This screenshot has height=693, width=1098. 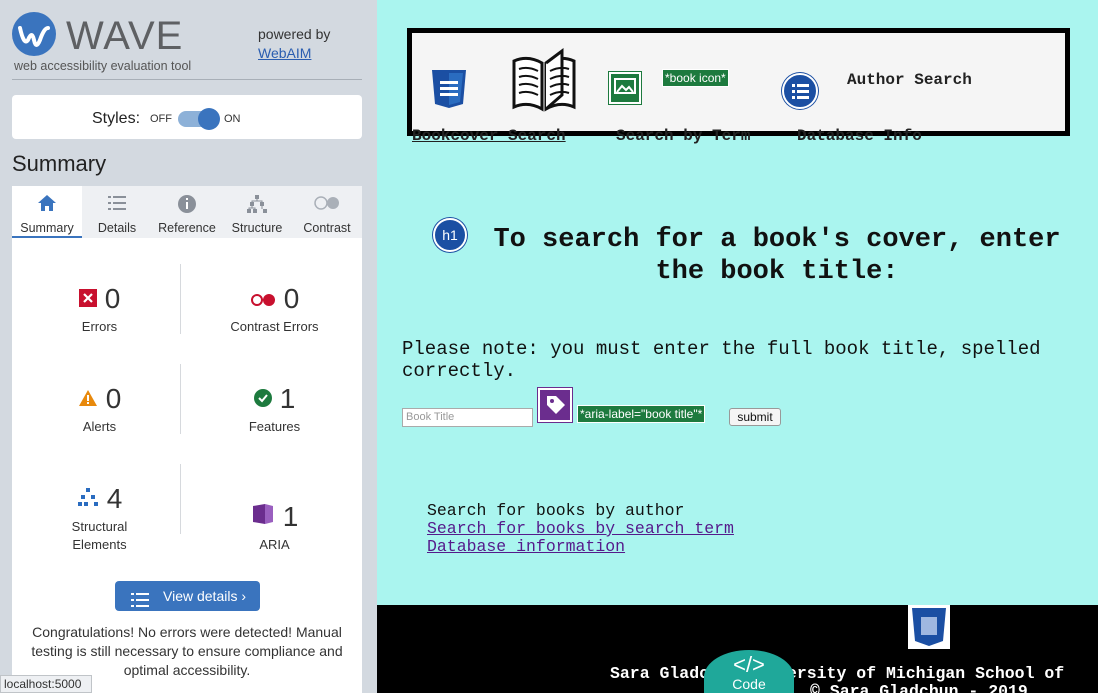 What do you see at coordinates (112, 298) in the screenshot?
I see `errors-count: 0` at bounding box center [112, 298].